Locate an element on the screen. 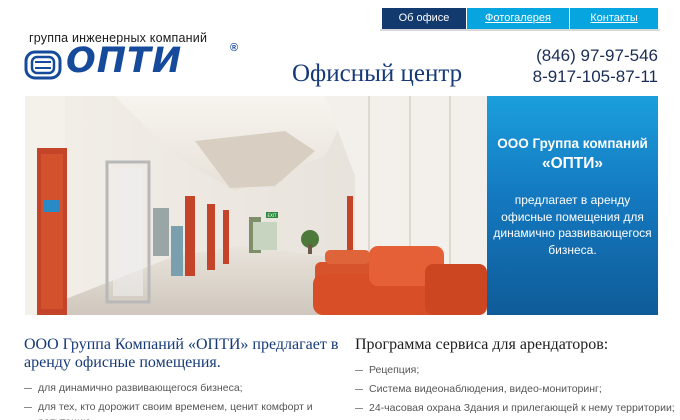  tab-contacts: Контакты is located at coordinates (614, 18).